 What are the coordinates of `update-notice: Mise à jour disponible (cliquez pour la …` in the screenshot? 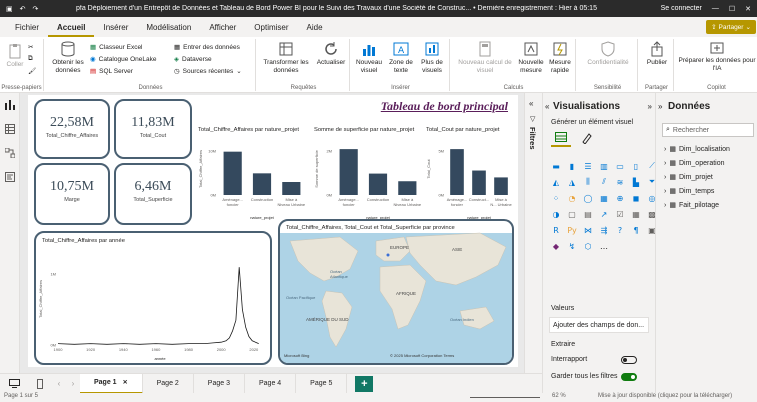 It's located at (665, 396).